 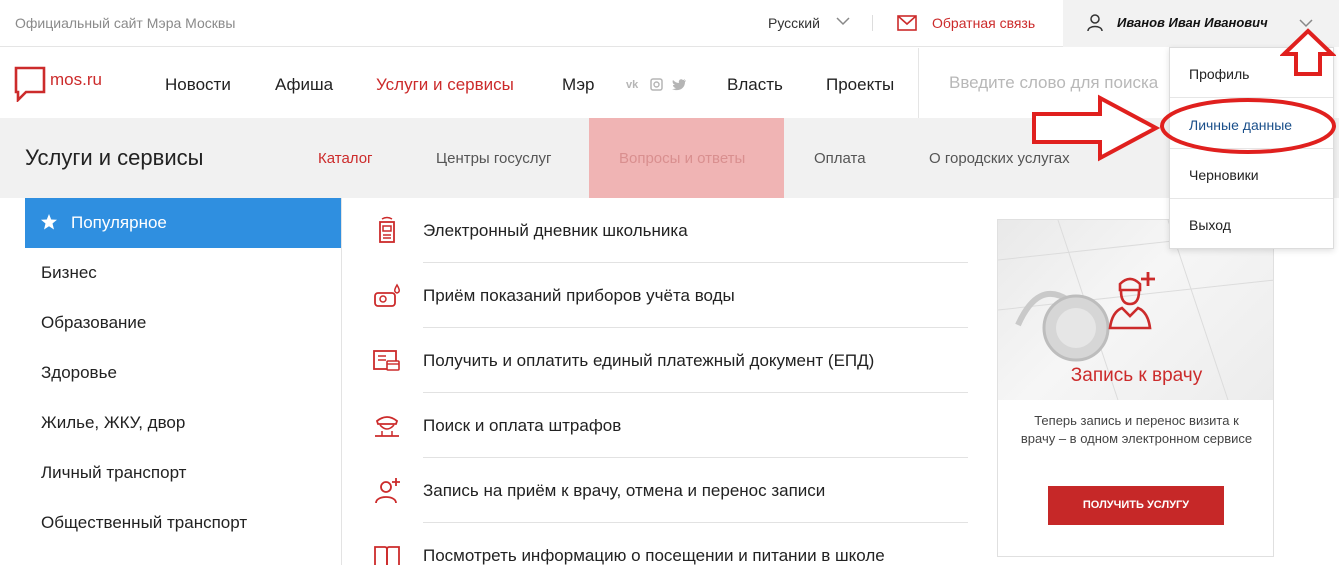 What do you see at coordinates (387, 555) in the screenshot?
I see `school-book-icon` at bounding box center [387, 555].